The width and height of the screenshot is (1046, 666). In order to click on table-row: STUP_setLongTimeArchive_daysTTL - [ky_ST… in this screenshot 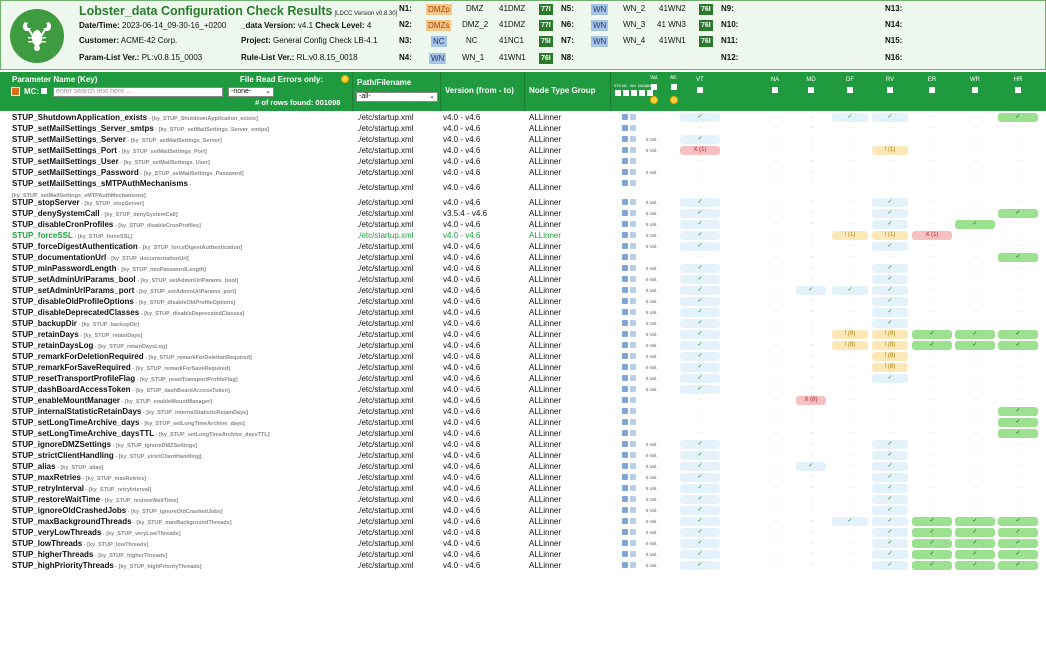, I will do `click(523, 433)`.